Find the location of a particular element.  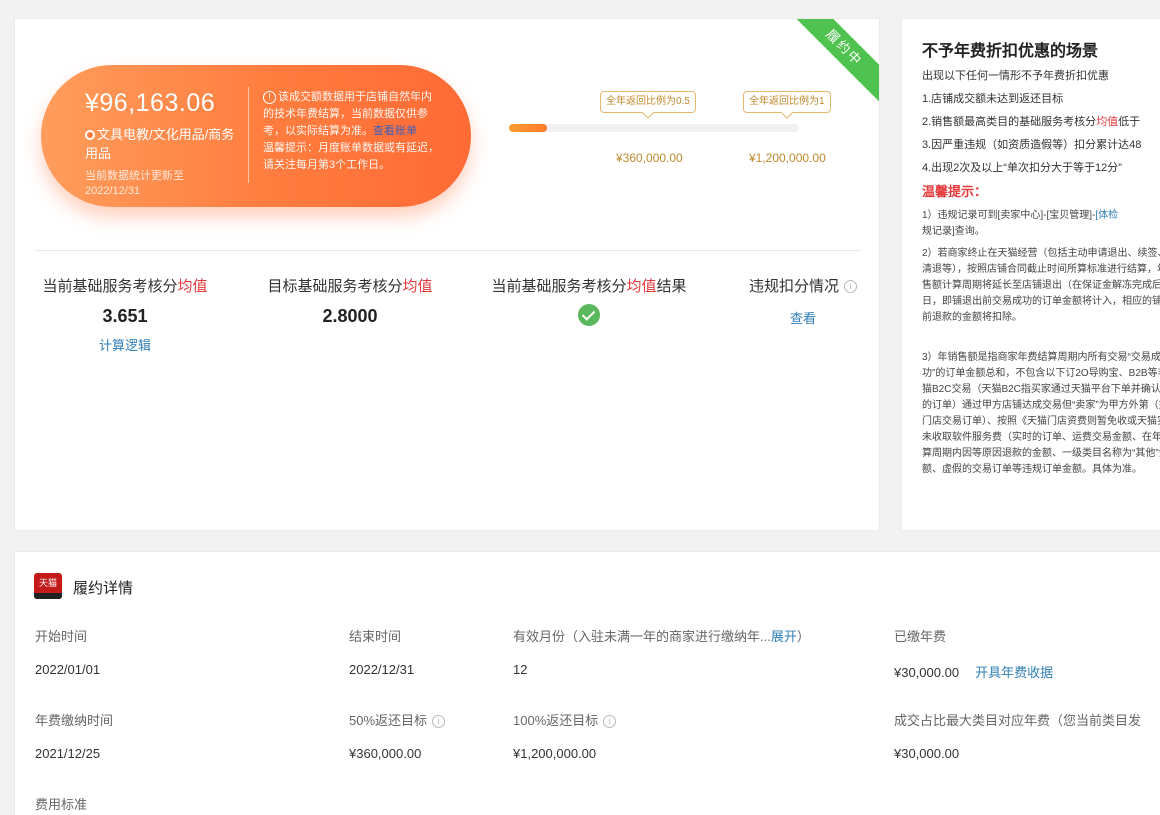

metric-current-score: 当前基础服务考核分均值 3.651 计算逻辑 is located at coordinates (125, 314).